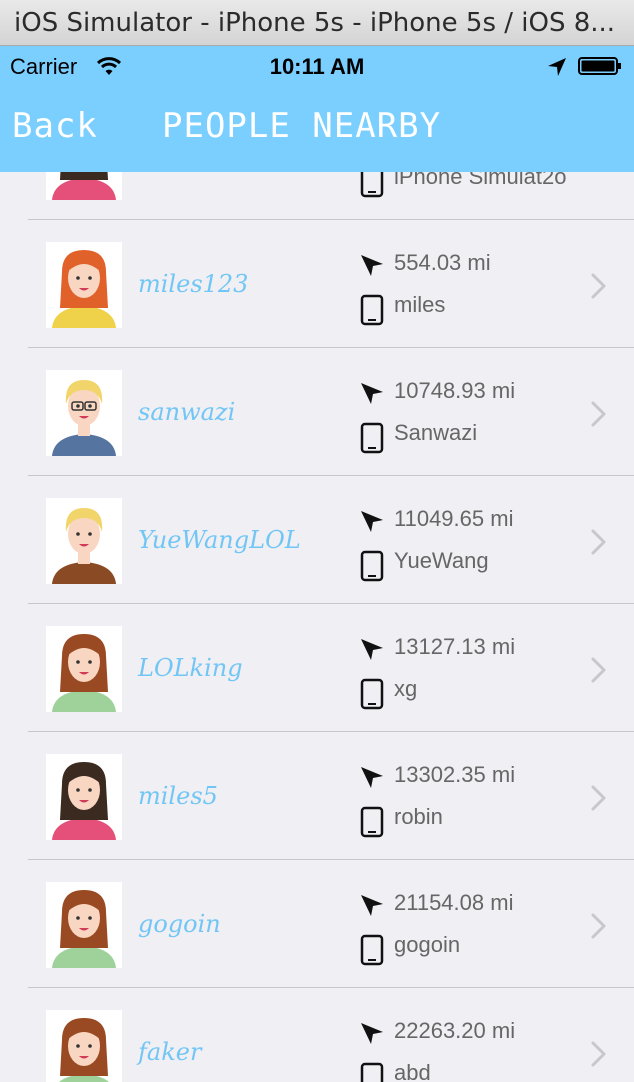 The height and width of the screenshot is (1082, 634). I want to click on username-label: faker, so click(170, 1052).